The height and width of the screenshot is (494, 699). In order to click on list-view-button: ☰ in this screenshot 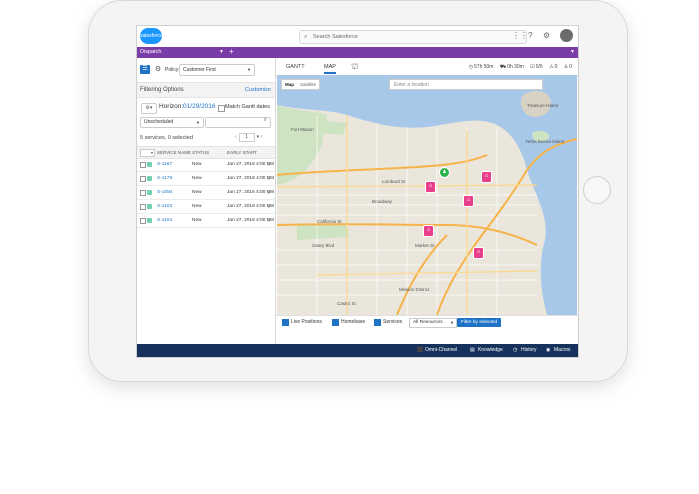, I will do `click(145, 69)`.